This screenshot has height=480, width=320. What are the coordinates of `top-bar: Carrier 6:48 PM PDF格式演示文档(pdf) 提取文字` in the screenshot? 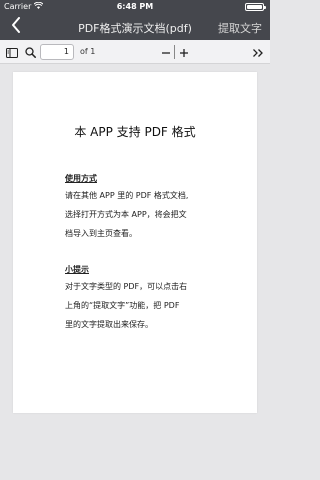 It's located at (135, 20).